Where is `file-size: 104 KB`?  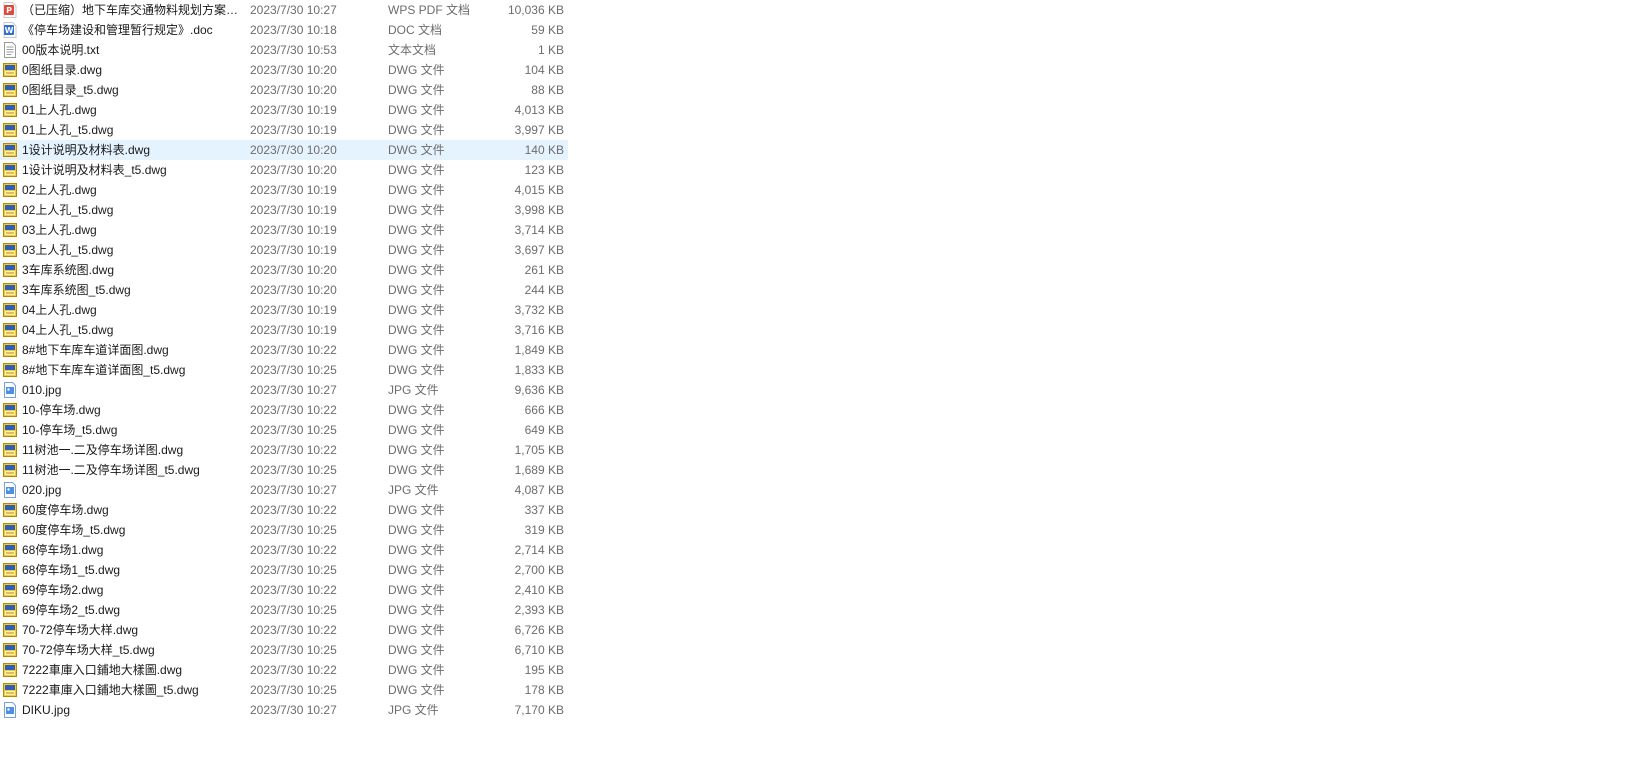 file-size: 104 KB is located at coordinates (544, 70).